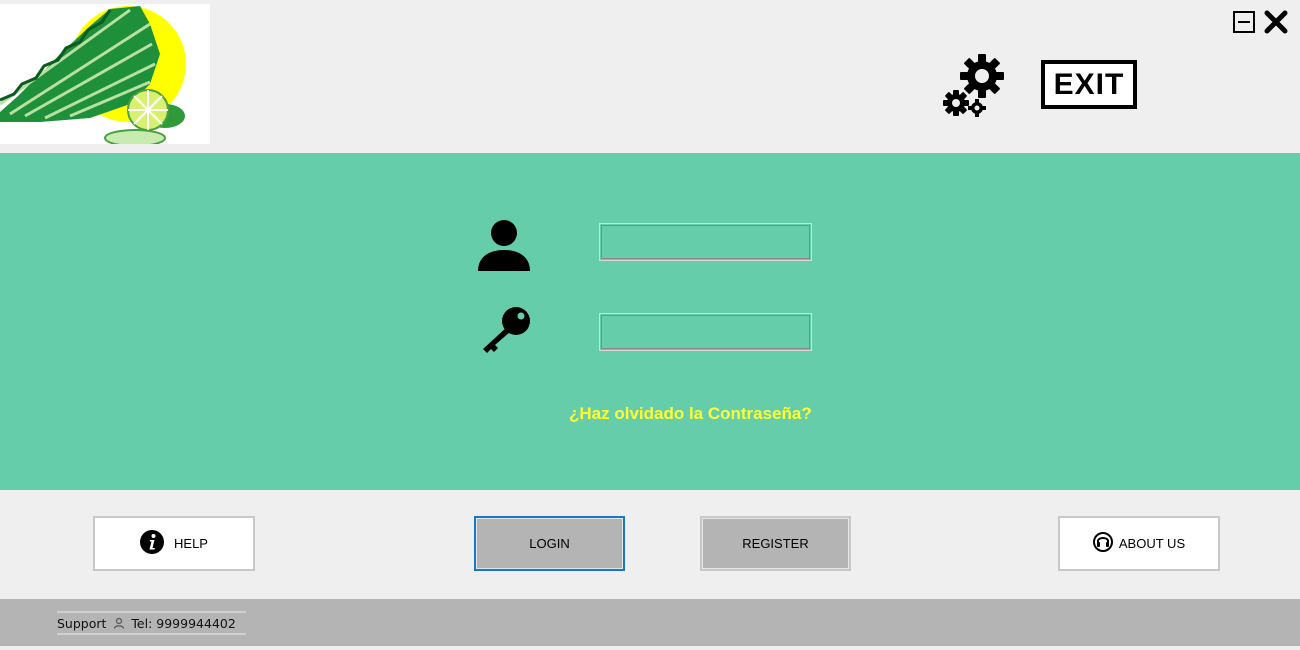 This screenshot has width=1300, height=650. I want to click on register-label: REGISTER, so click(775, 543).